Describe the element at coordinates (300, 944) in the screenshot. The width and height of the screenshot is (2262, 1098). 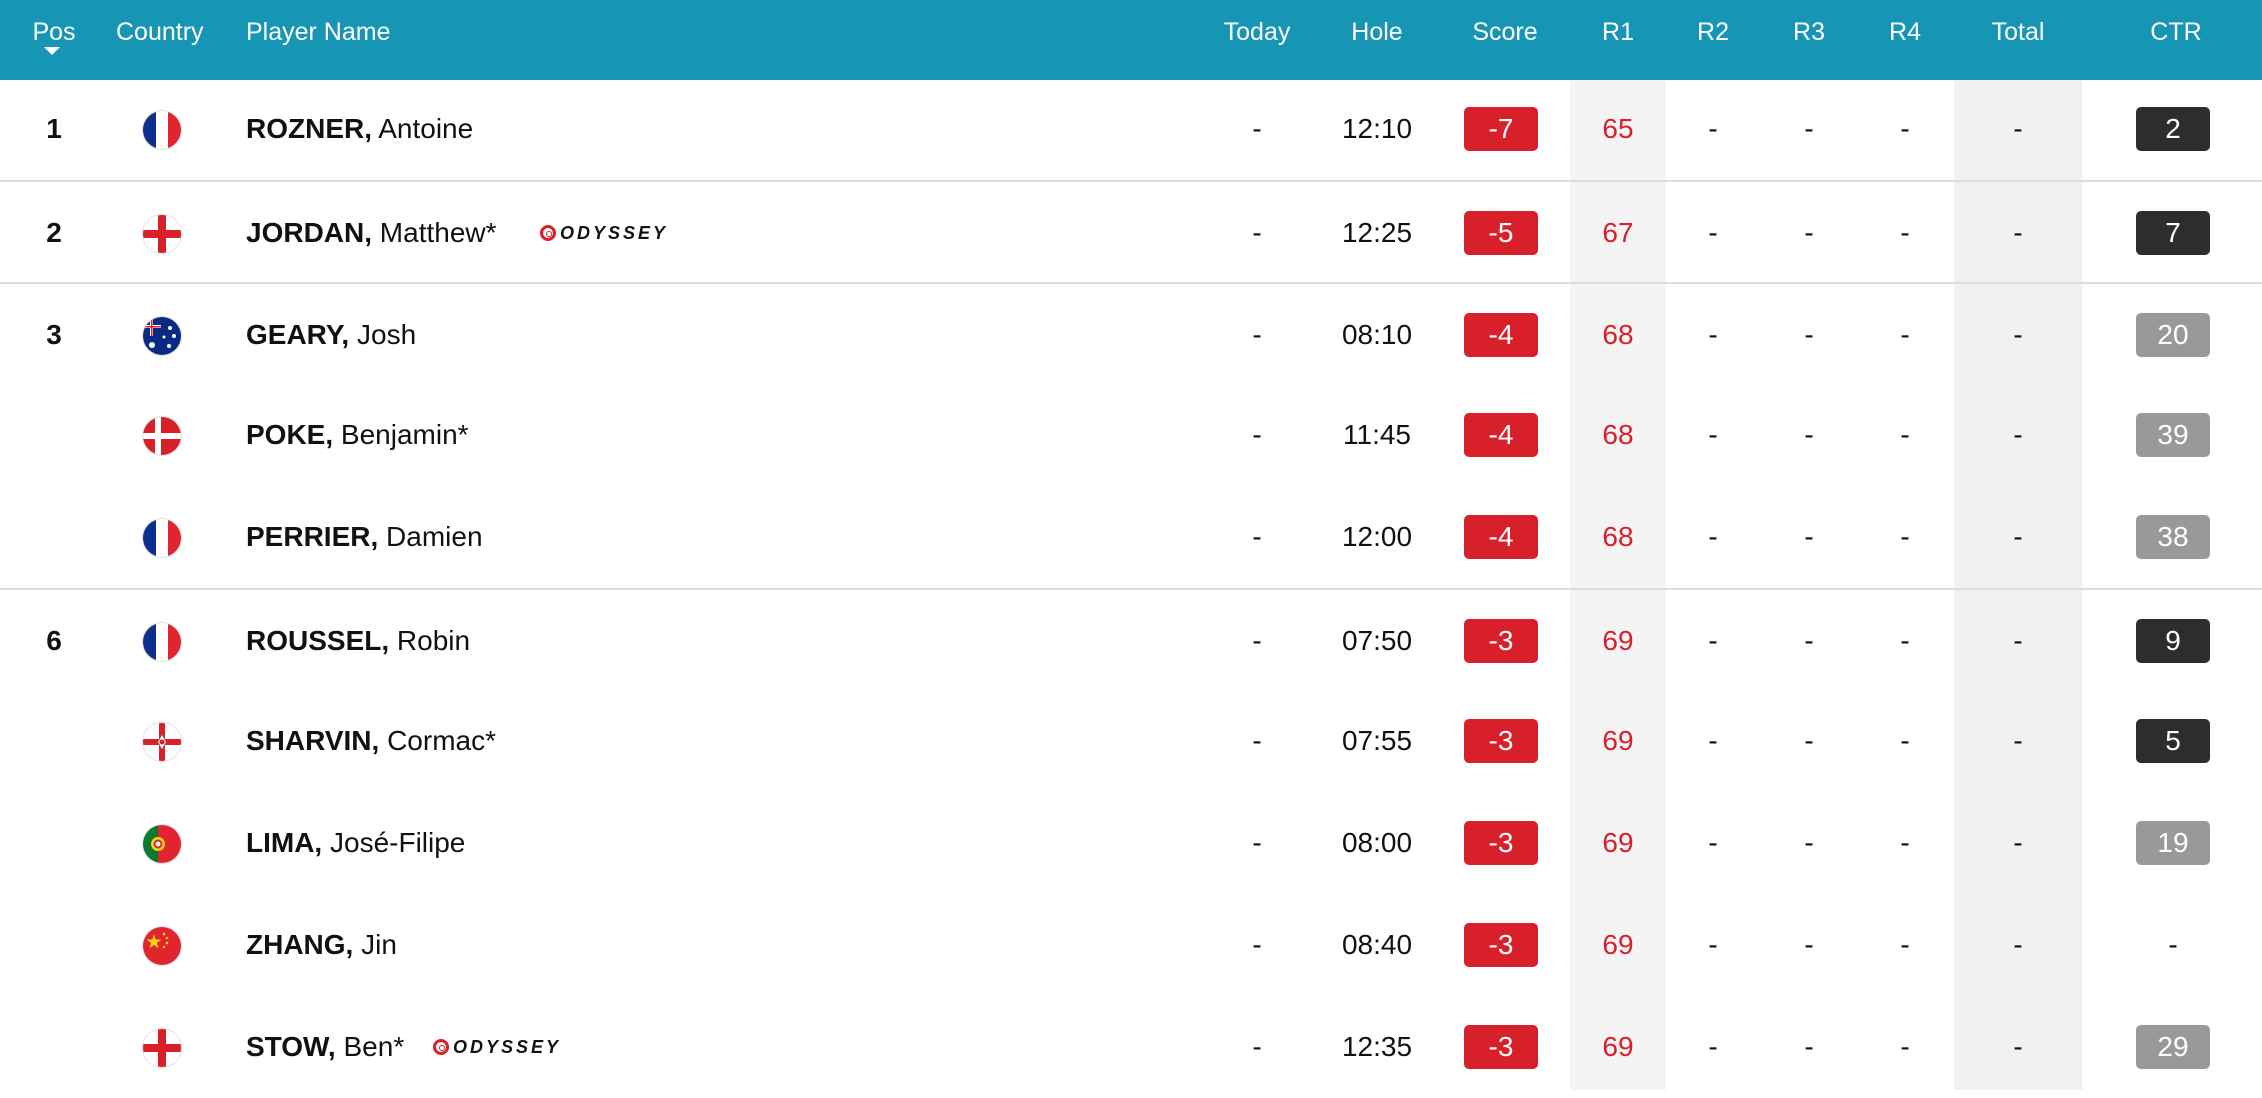
I see `player-last-name: ZHANG,` at that location.